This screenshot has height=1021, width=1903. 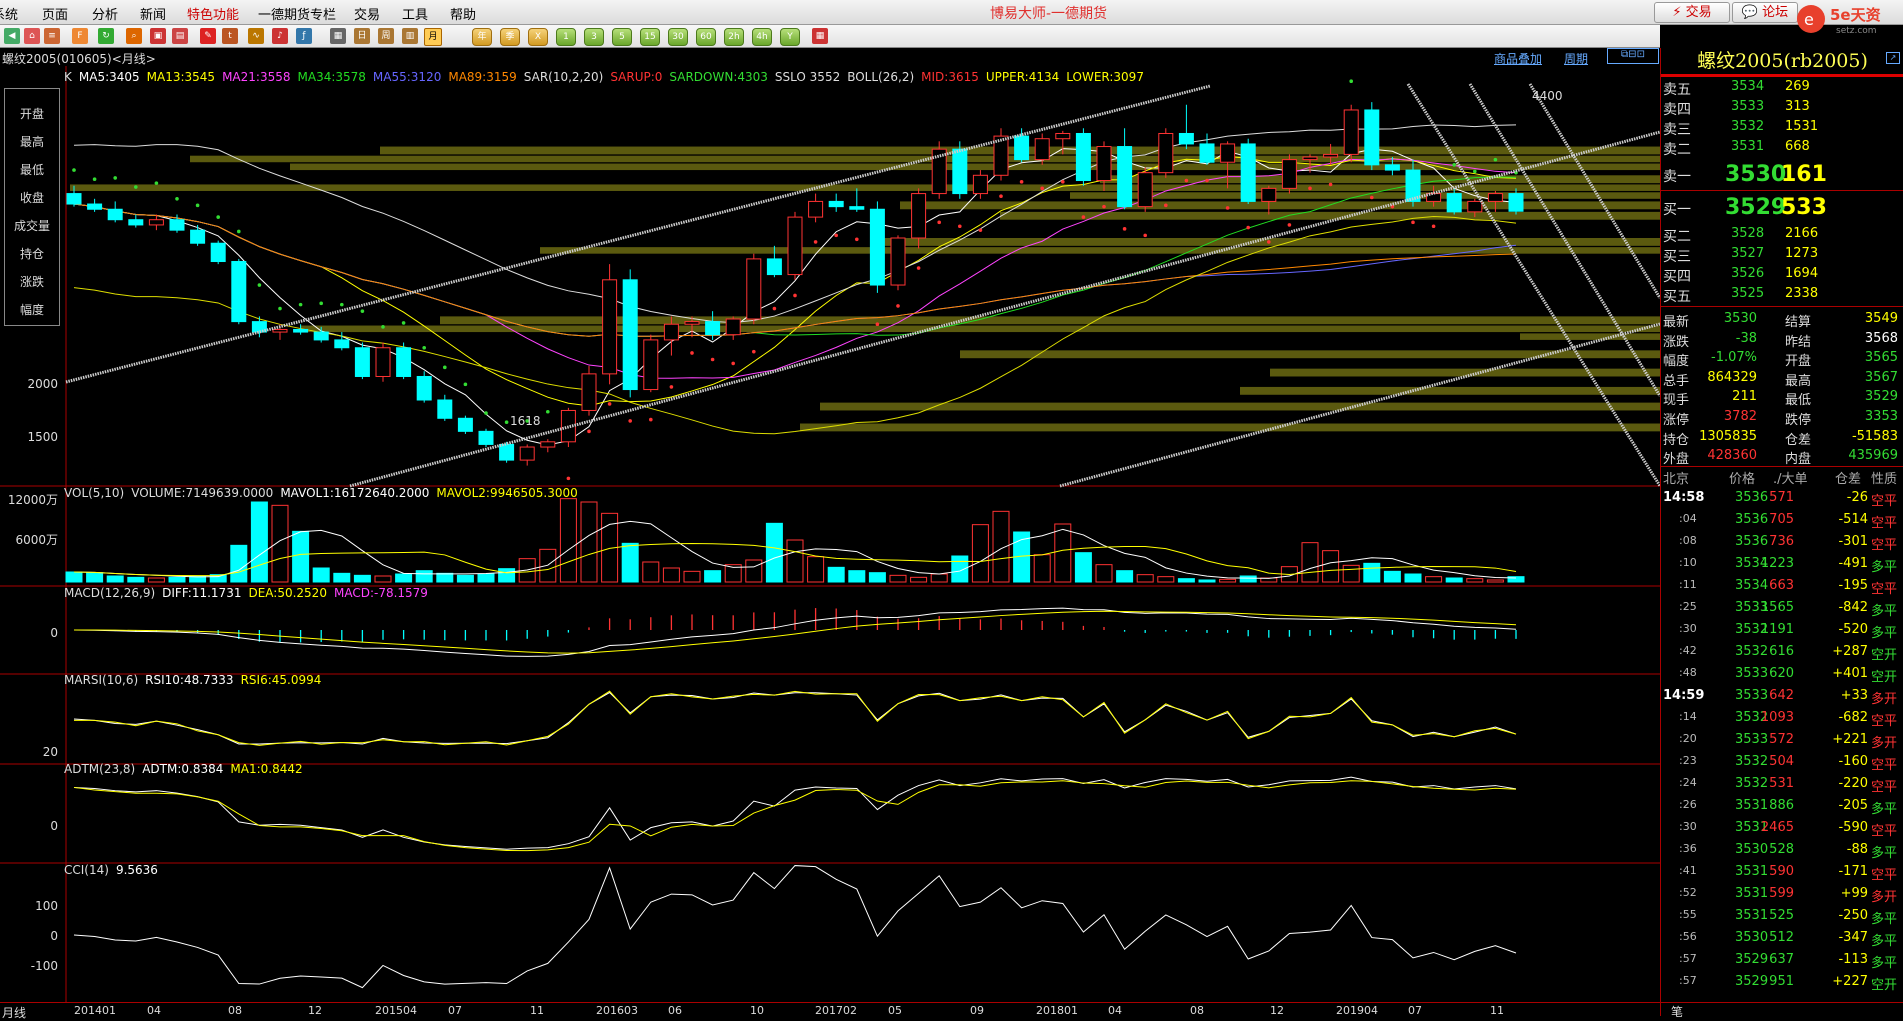 What do you see at coordinates (1677, 130) in the screenshot?
I see `level-label: 卖三` at bounding box center [1677, 130].